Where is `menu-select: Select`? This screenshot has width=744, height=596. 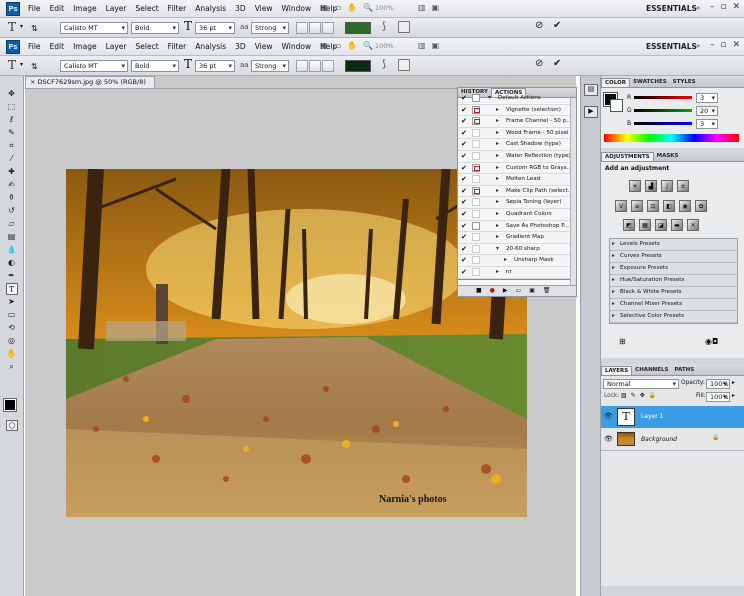 menu-select: Select is located at coordinates (147, 46).